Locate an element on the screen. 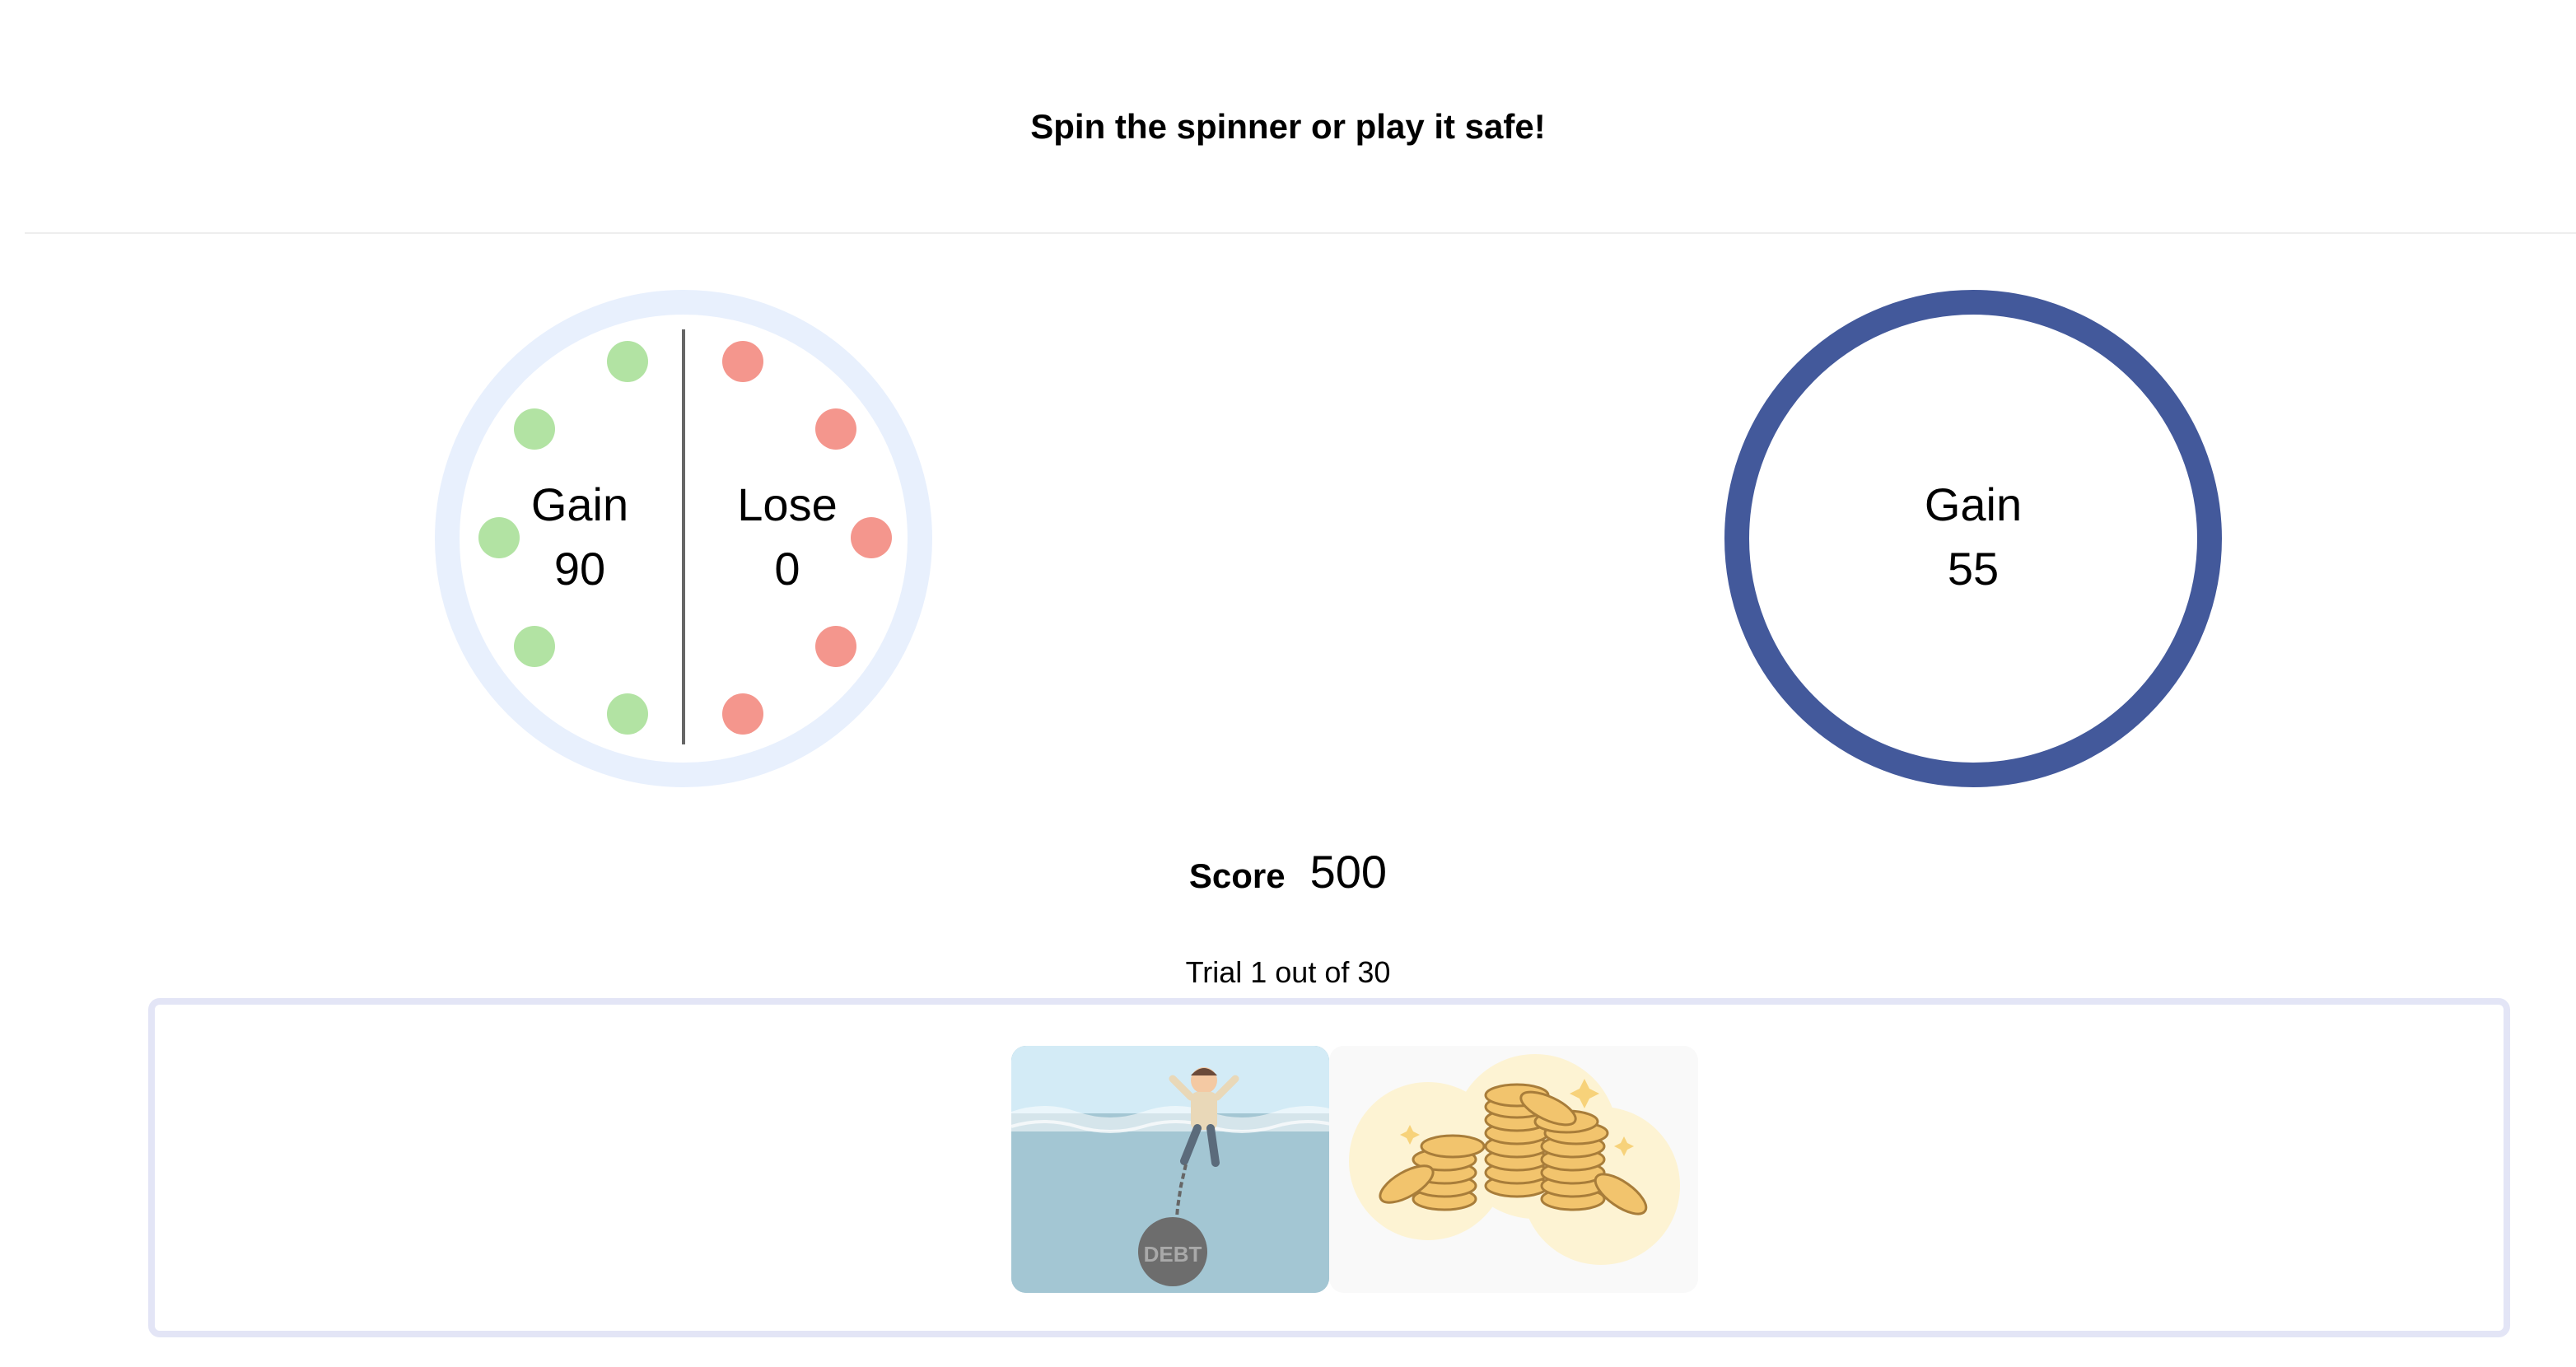 The height and width of the screenshot is (1367, 2576). score-display: Score 500 is located at coordinates (1288, 871).